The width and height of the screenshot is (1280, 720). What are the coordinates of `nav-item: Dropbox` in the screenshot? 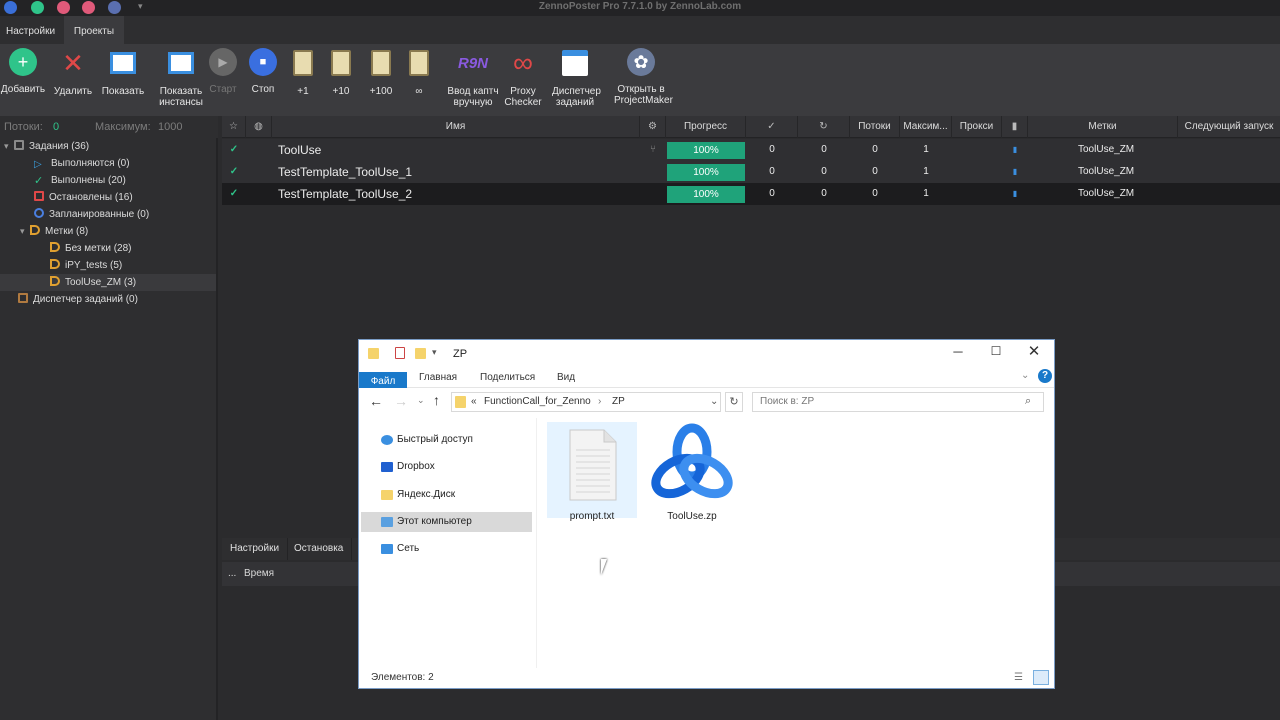 It's located at (446, 467).